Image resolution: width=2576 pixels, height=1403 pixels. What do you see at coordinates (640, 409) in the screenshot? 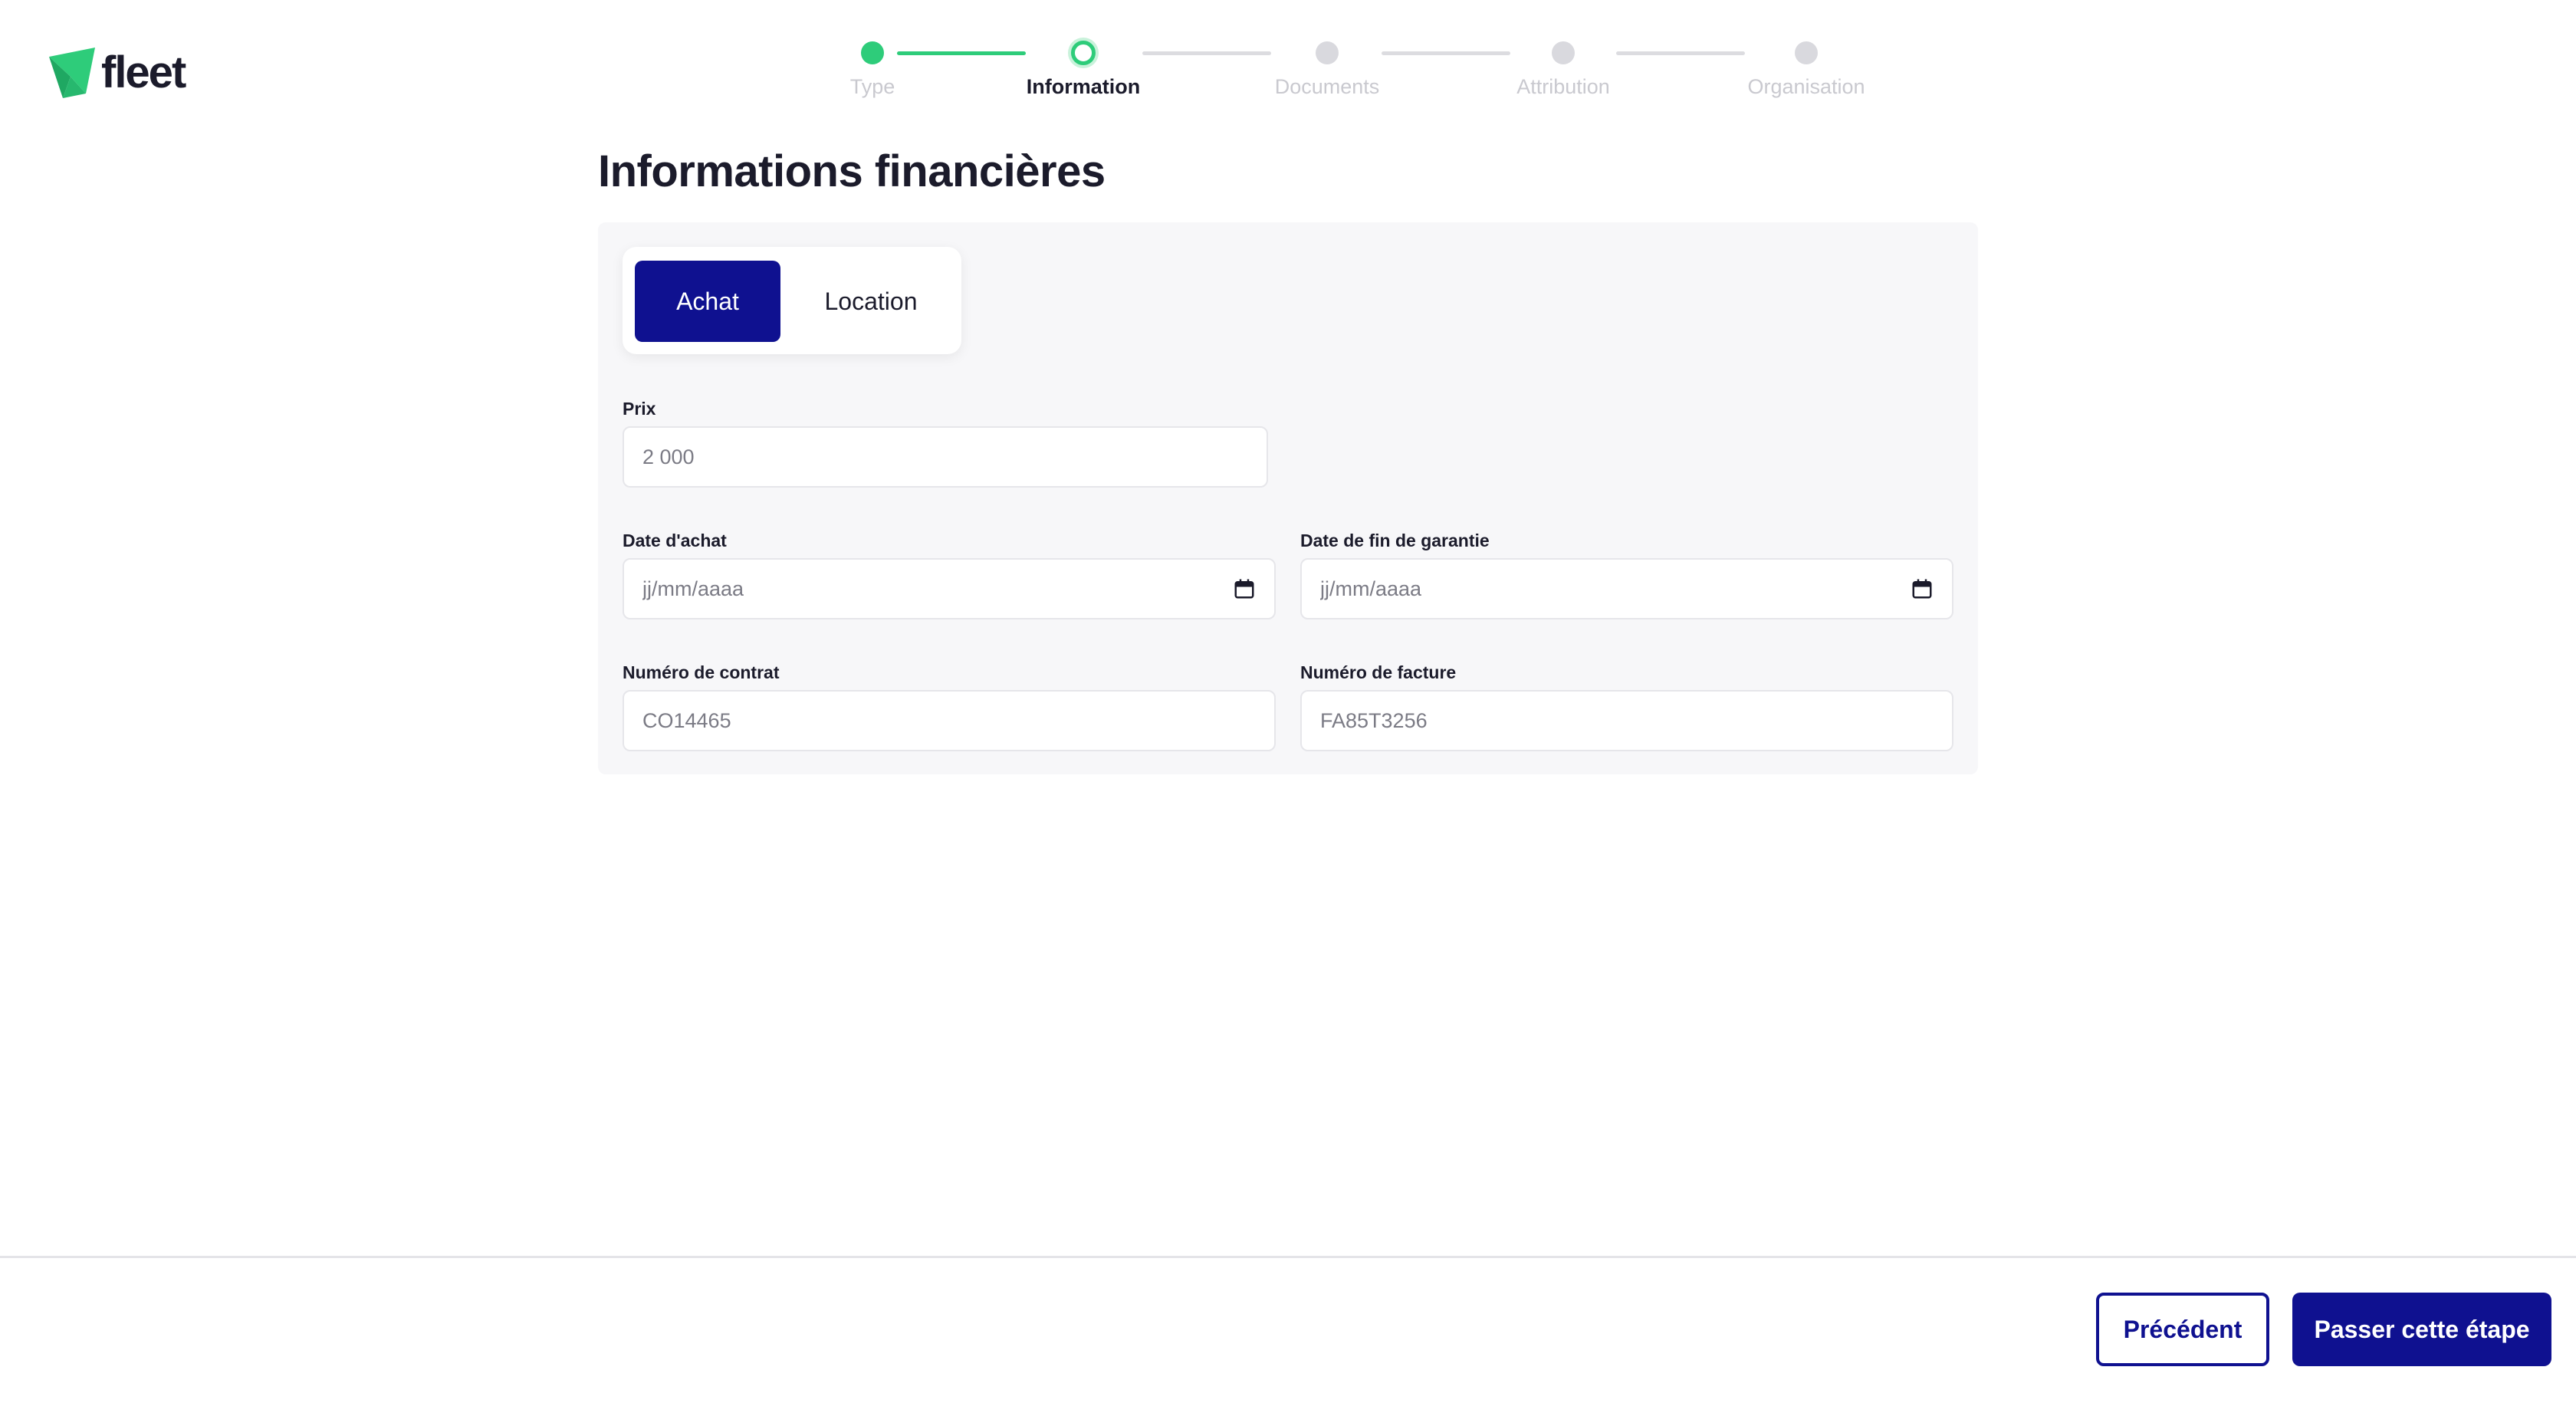
I see `prix-label: Prix` at bounding box center [640, 409].